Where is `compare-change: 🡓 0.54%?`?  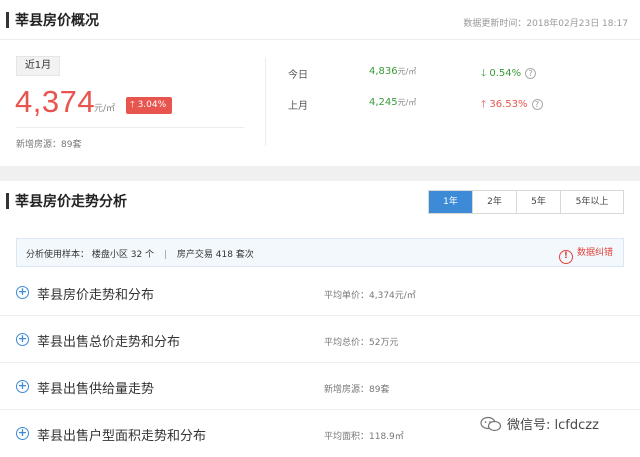 compare-change: 🡓 0.54%? is located at coordinates (509, 74).